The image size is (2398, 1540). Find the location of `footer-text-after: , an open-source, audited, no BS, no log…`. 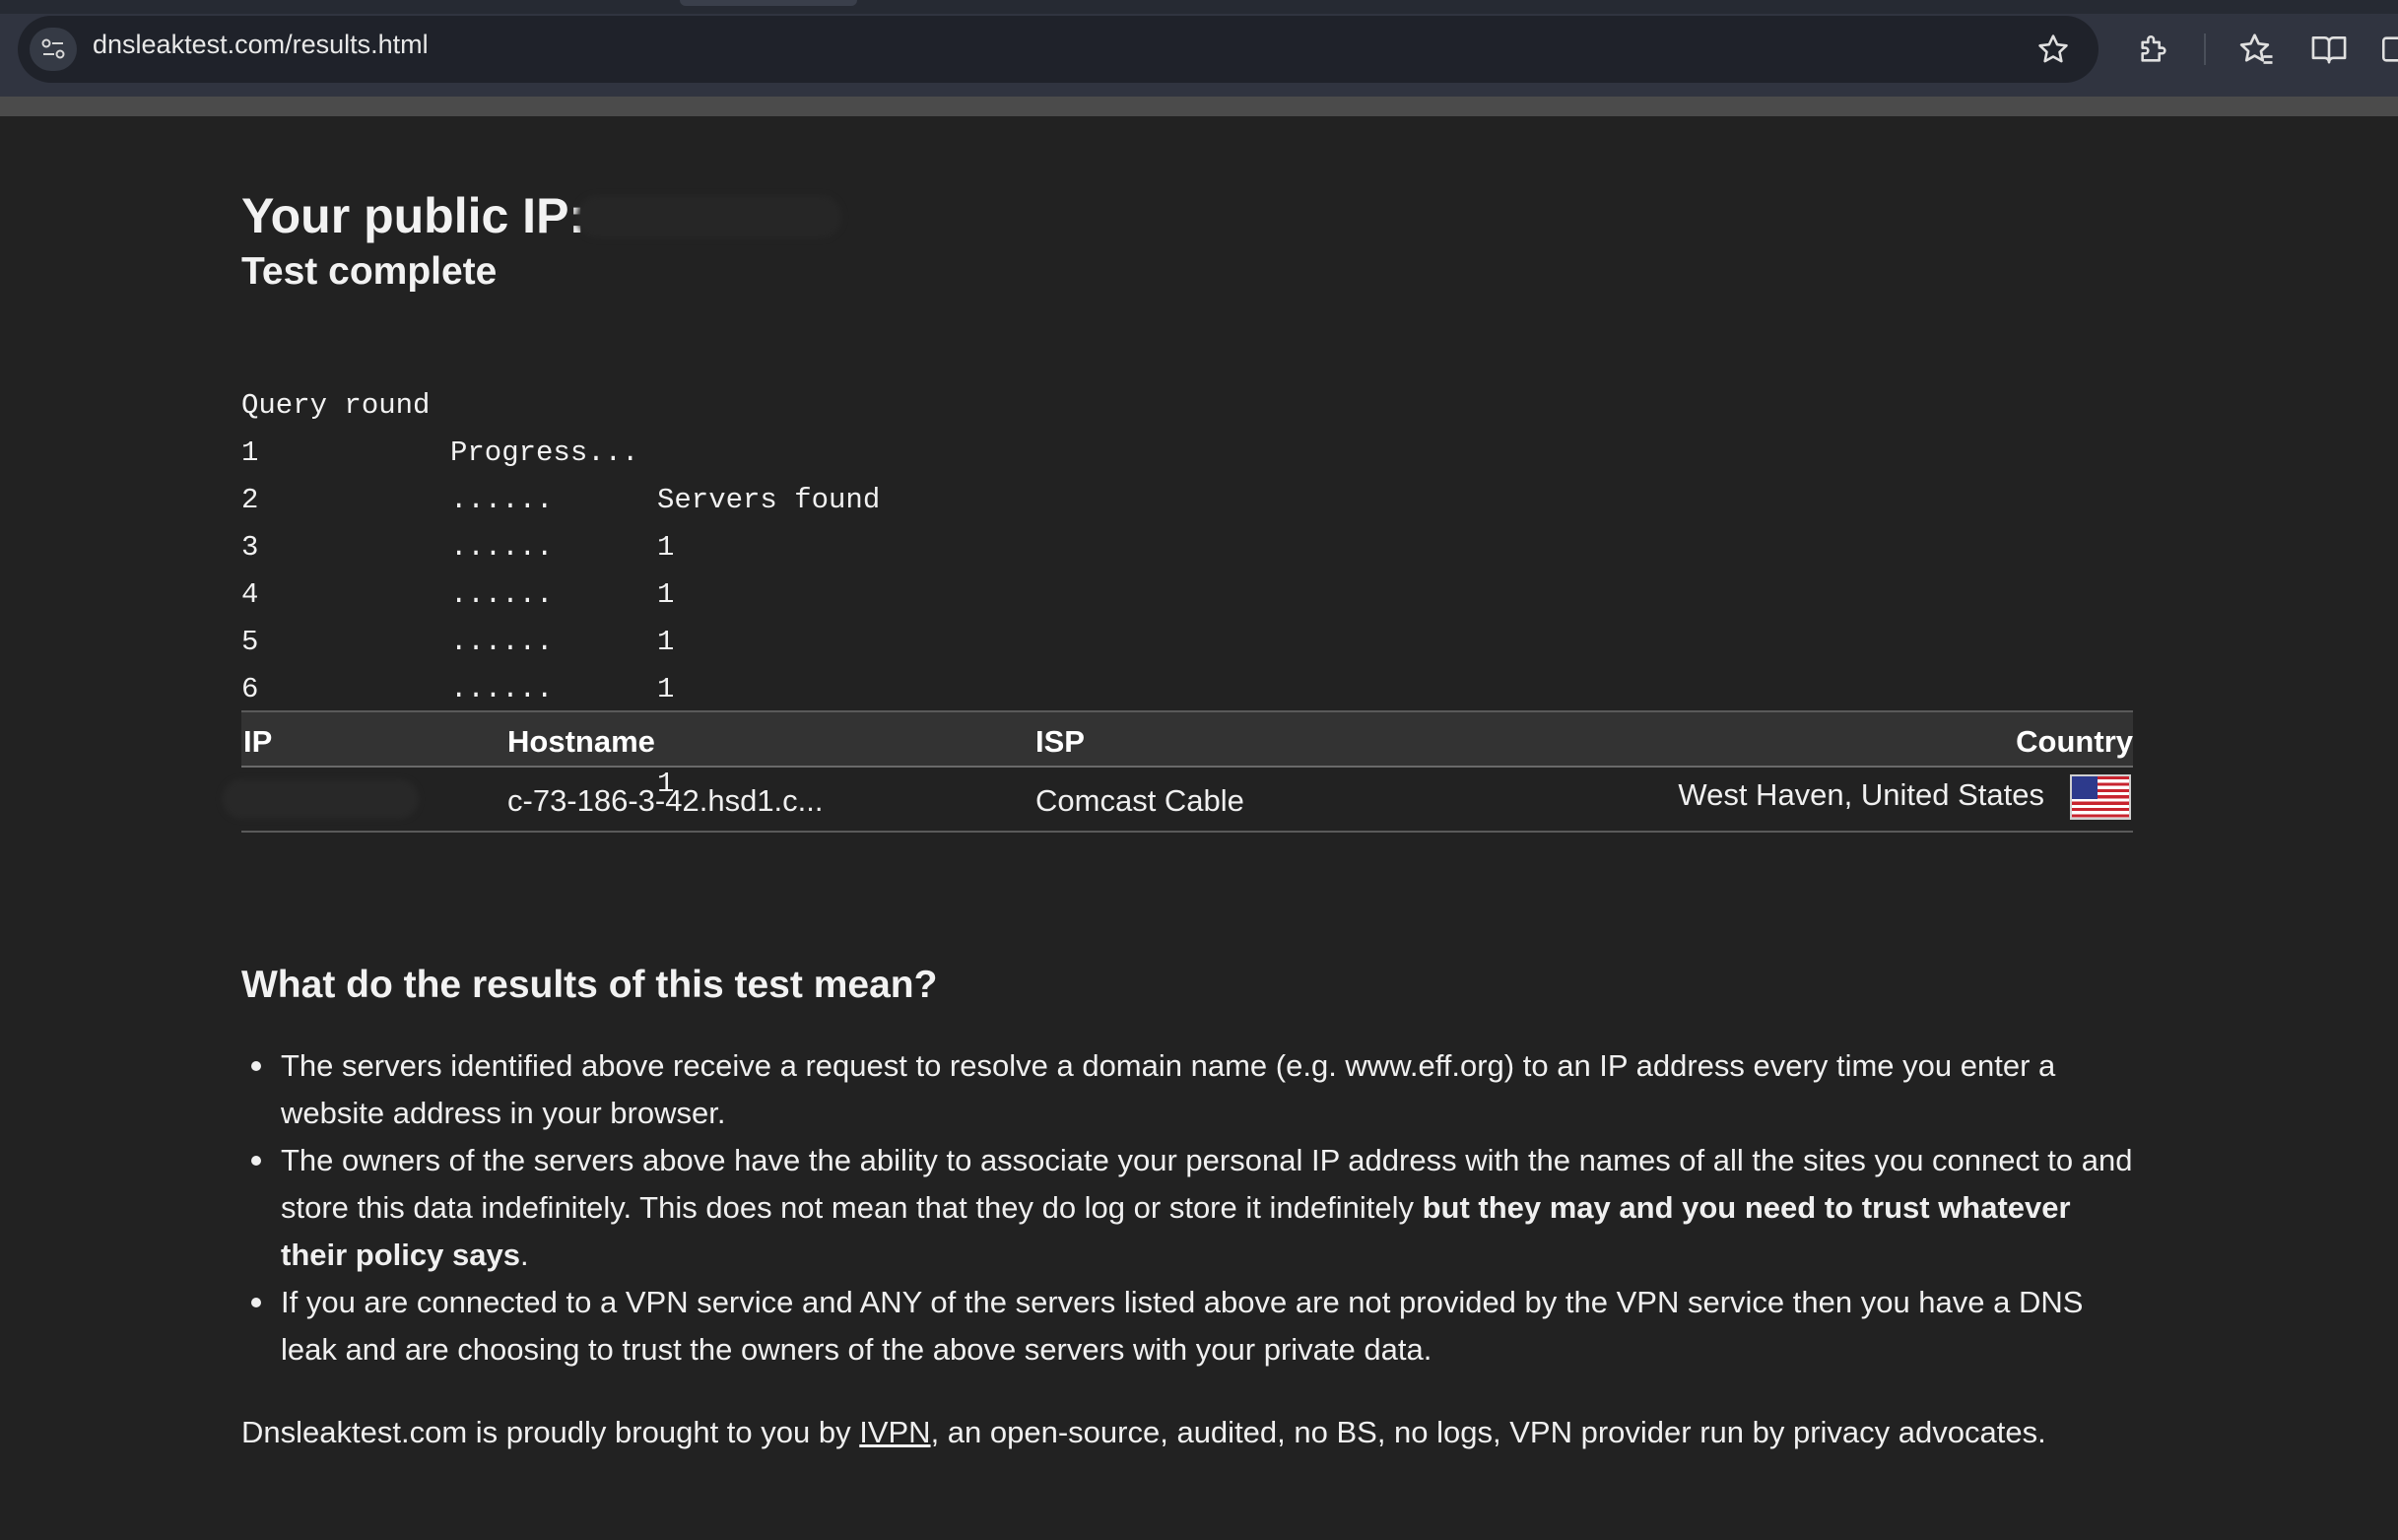

footer-text-after: , an open-source, audited, no BS, no log… is located at coordinates (1488, 1432).